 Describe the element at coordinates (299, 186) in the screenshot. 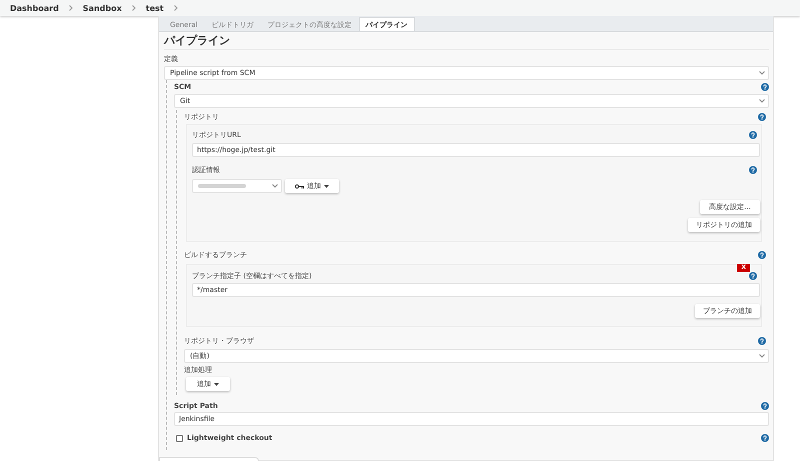

I see `key-icon` at that location.